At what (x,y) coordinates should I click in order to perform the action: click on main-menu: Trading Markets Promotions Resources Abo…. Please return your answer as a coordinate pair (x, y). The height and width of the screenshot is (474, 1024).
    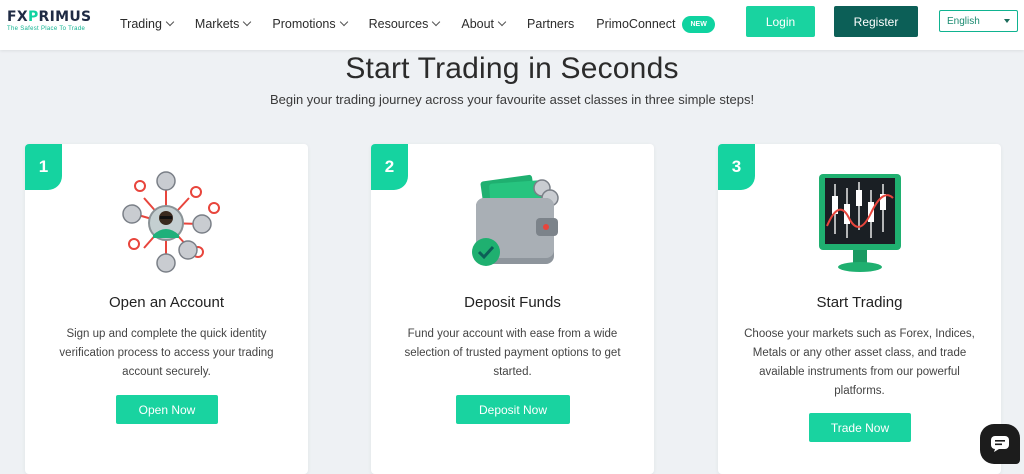
    Looking at the image, I should click on (428, 24).